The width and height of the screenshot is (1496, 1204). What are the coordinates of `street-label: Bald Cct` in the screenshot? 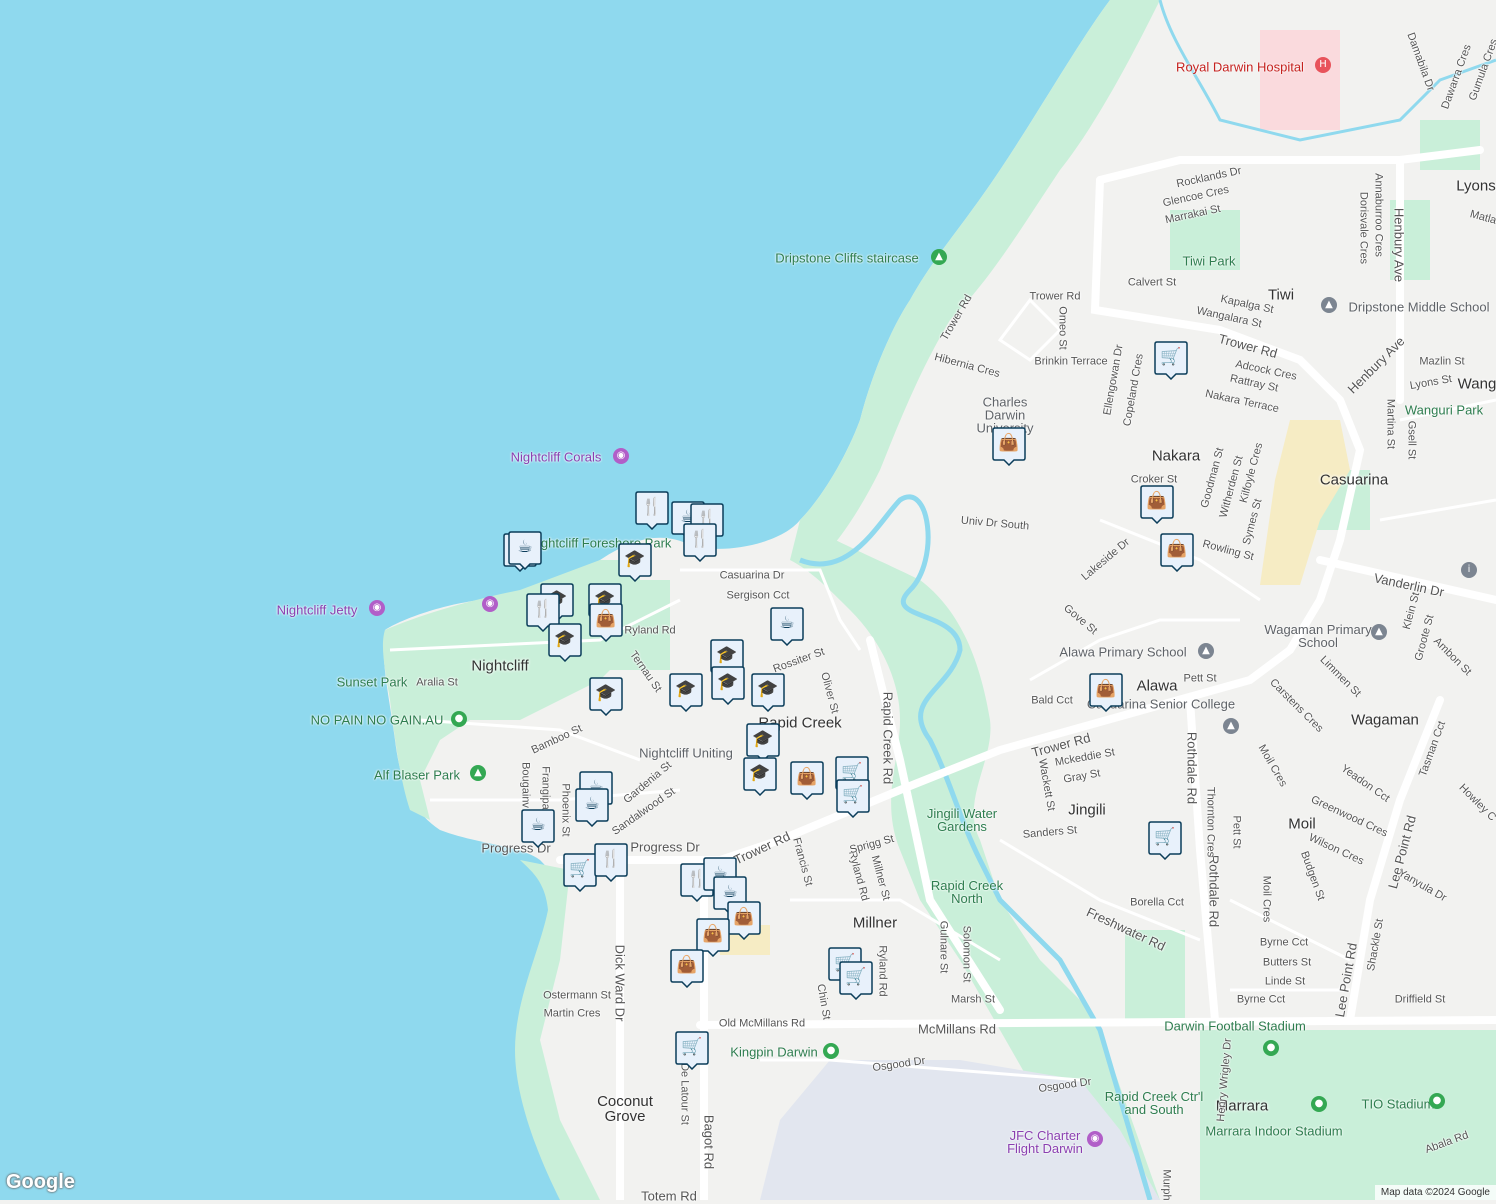 It's located at (1052, 700).